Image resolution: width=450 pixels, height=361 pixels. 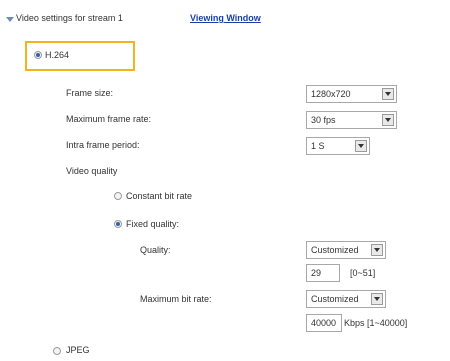 What do you see at coordinates (69, 18) in the screenshot?
I see `stream-settings-title: Video settings for stream 1` at bounding box center [69, 18].